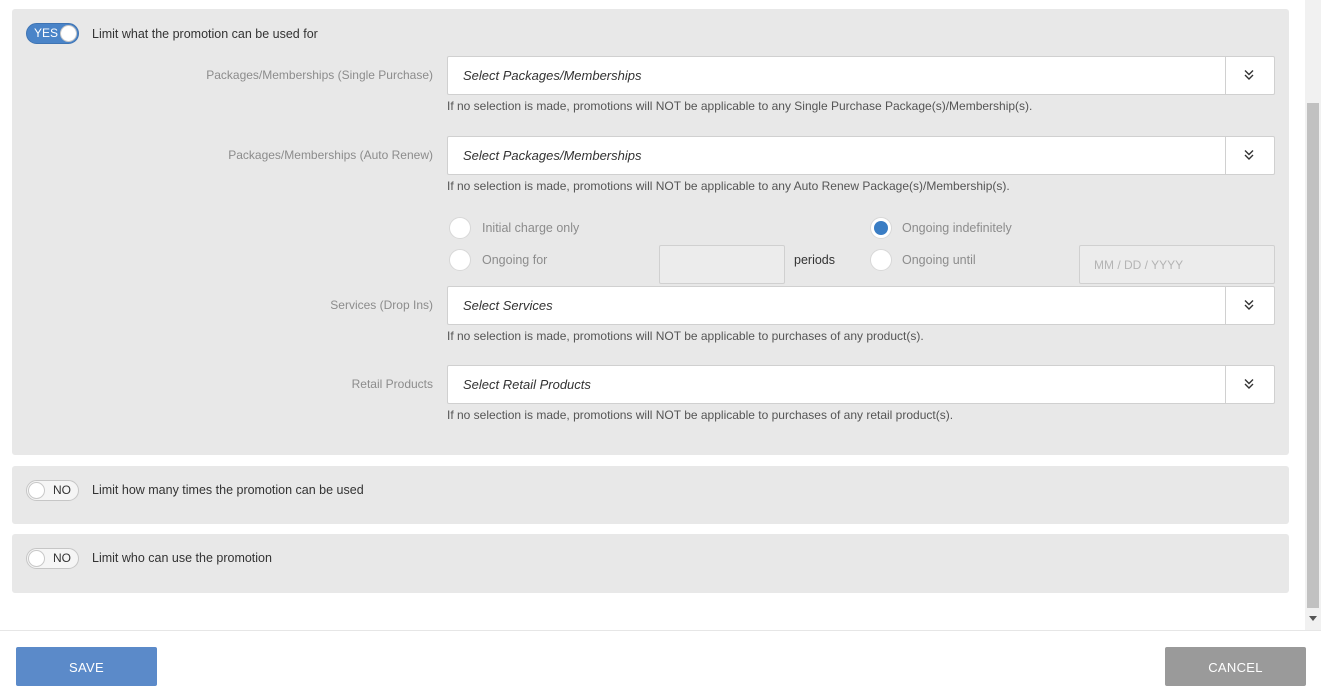 The image size is (1321, 695). Describe the element at coordinates (182, 558) in the screenshot. I see `limit-who-title: Limit who can use the promotion` at that location.